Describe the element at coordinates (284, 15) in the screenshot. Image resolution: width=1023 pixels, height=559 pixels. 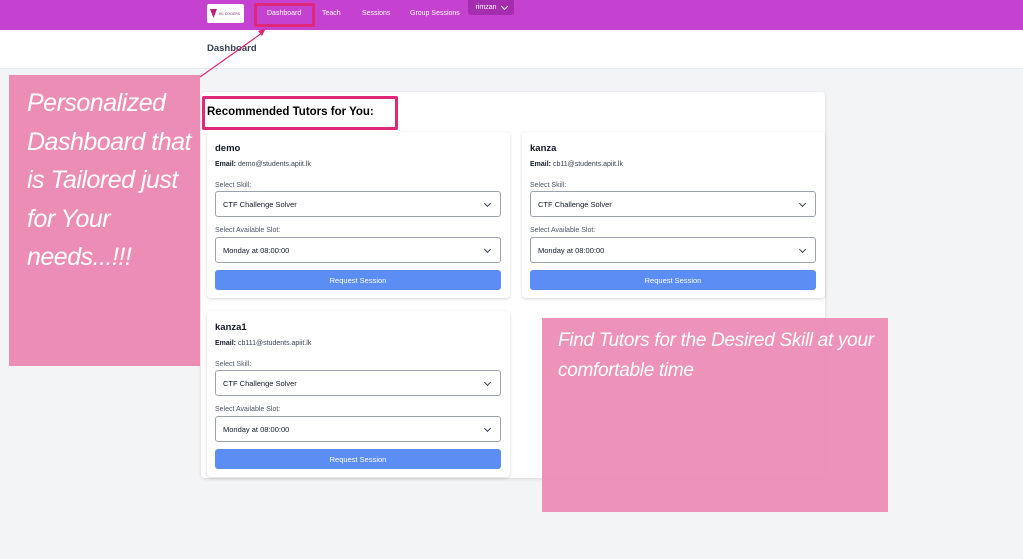
I see `highlight-dashboard-nav` at that location.